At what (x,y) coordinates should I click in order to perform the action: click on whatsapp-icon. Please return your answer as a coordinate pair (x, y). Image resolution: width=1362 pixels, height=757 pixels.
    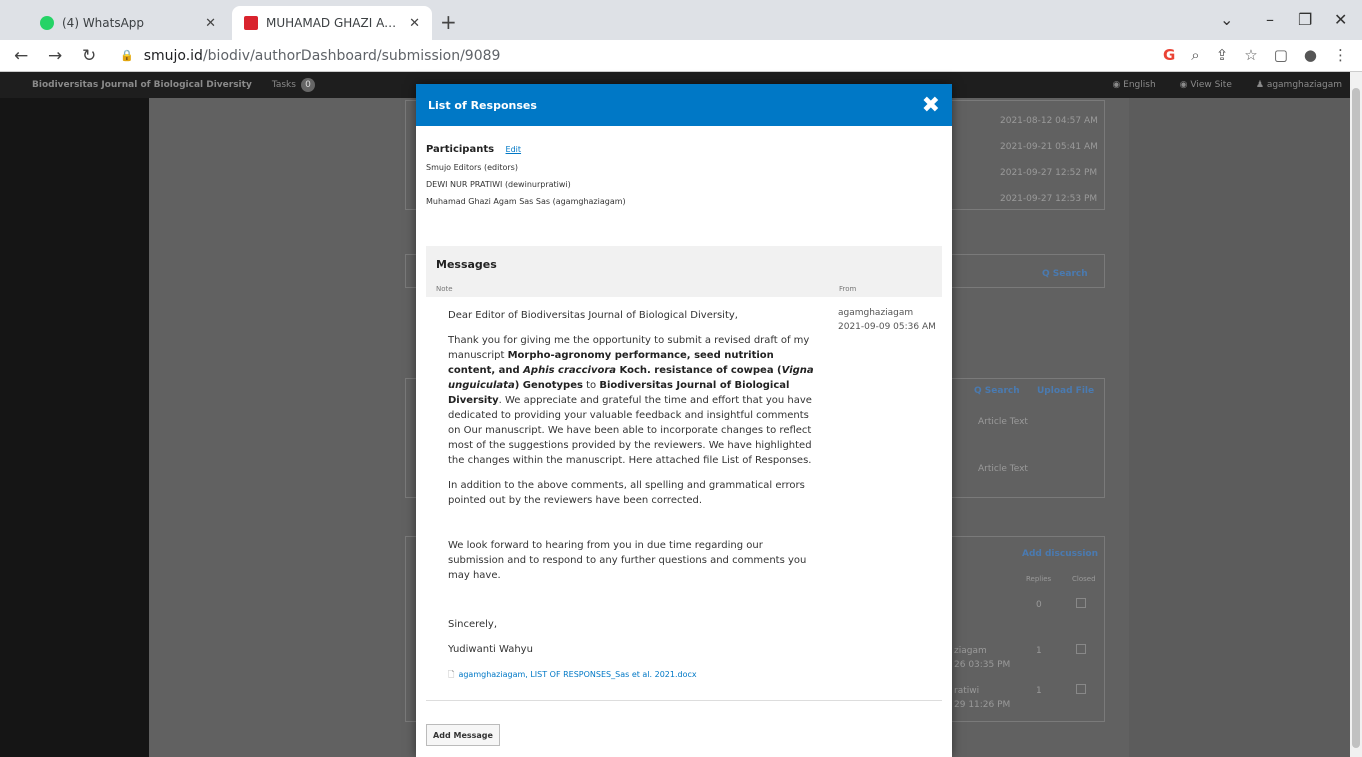
    Looking at the image, I should click on (47, 23).